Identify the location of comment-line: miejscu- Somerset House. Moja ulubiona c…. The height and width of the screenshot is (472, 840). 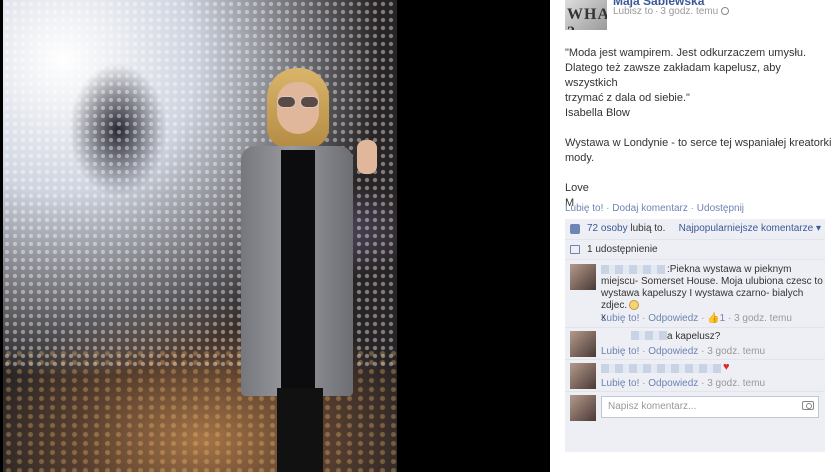
(712, 281).